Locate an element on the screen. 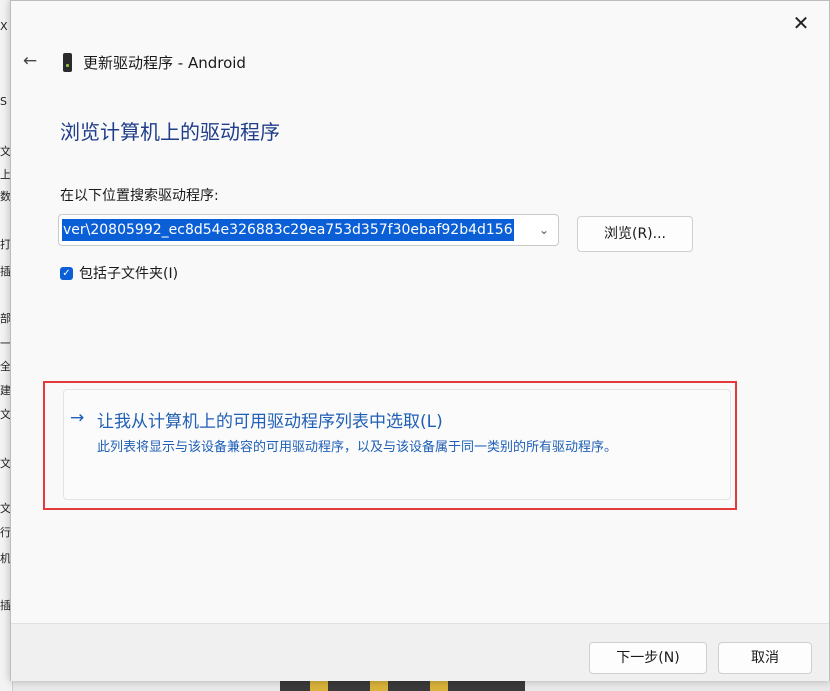 The width and height of the screenshot is (830, 691). close-icon: ✕ is located at coordinates (801, 23).